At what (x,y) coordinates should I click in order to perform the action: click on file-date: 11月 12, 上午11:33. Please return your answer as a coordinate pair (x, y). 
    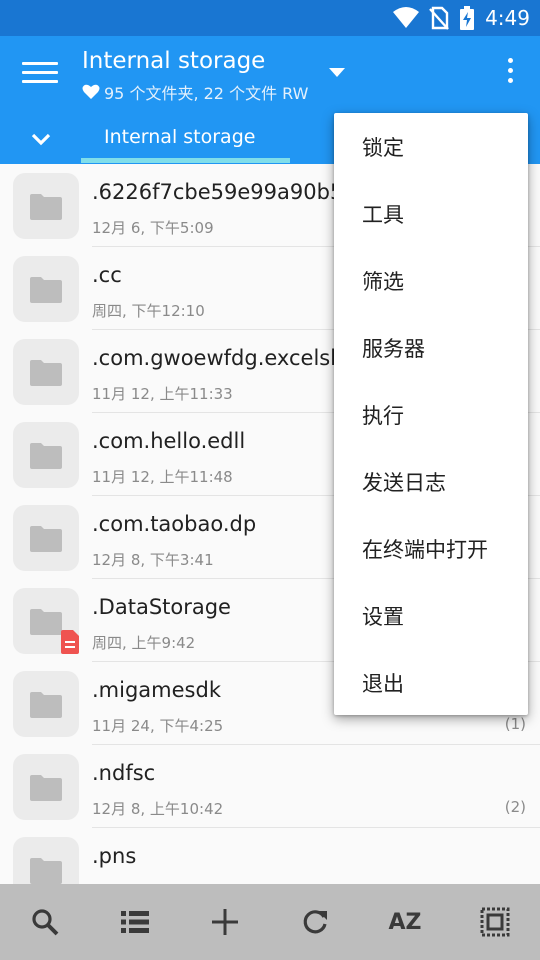
    Looking at the image, I should click on (162, 394).